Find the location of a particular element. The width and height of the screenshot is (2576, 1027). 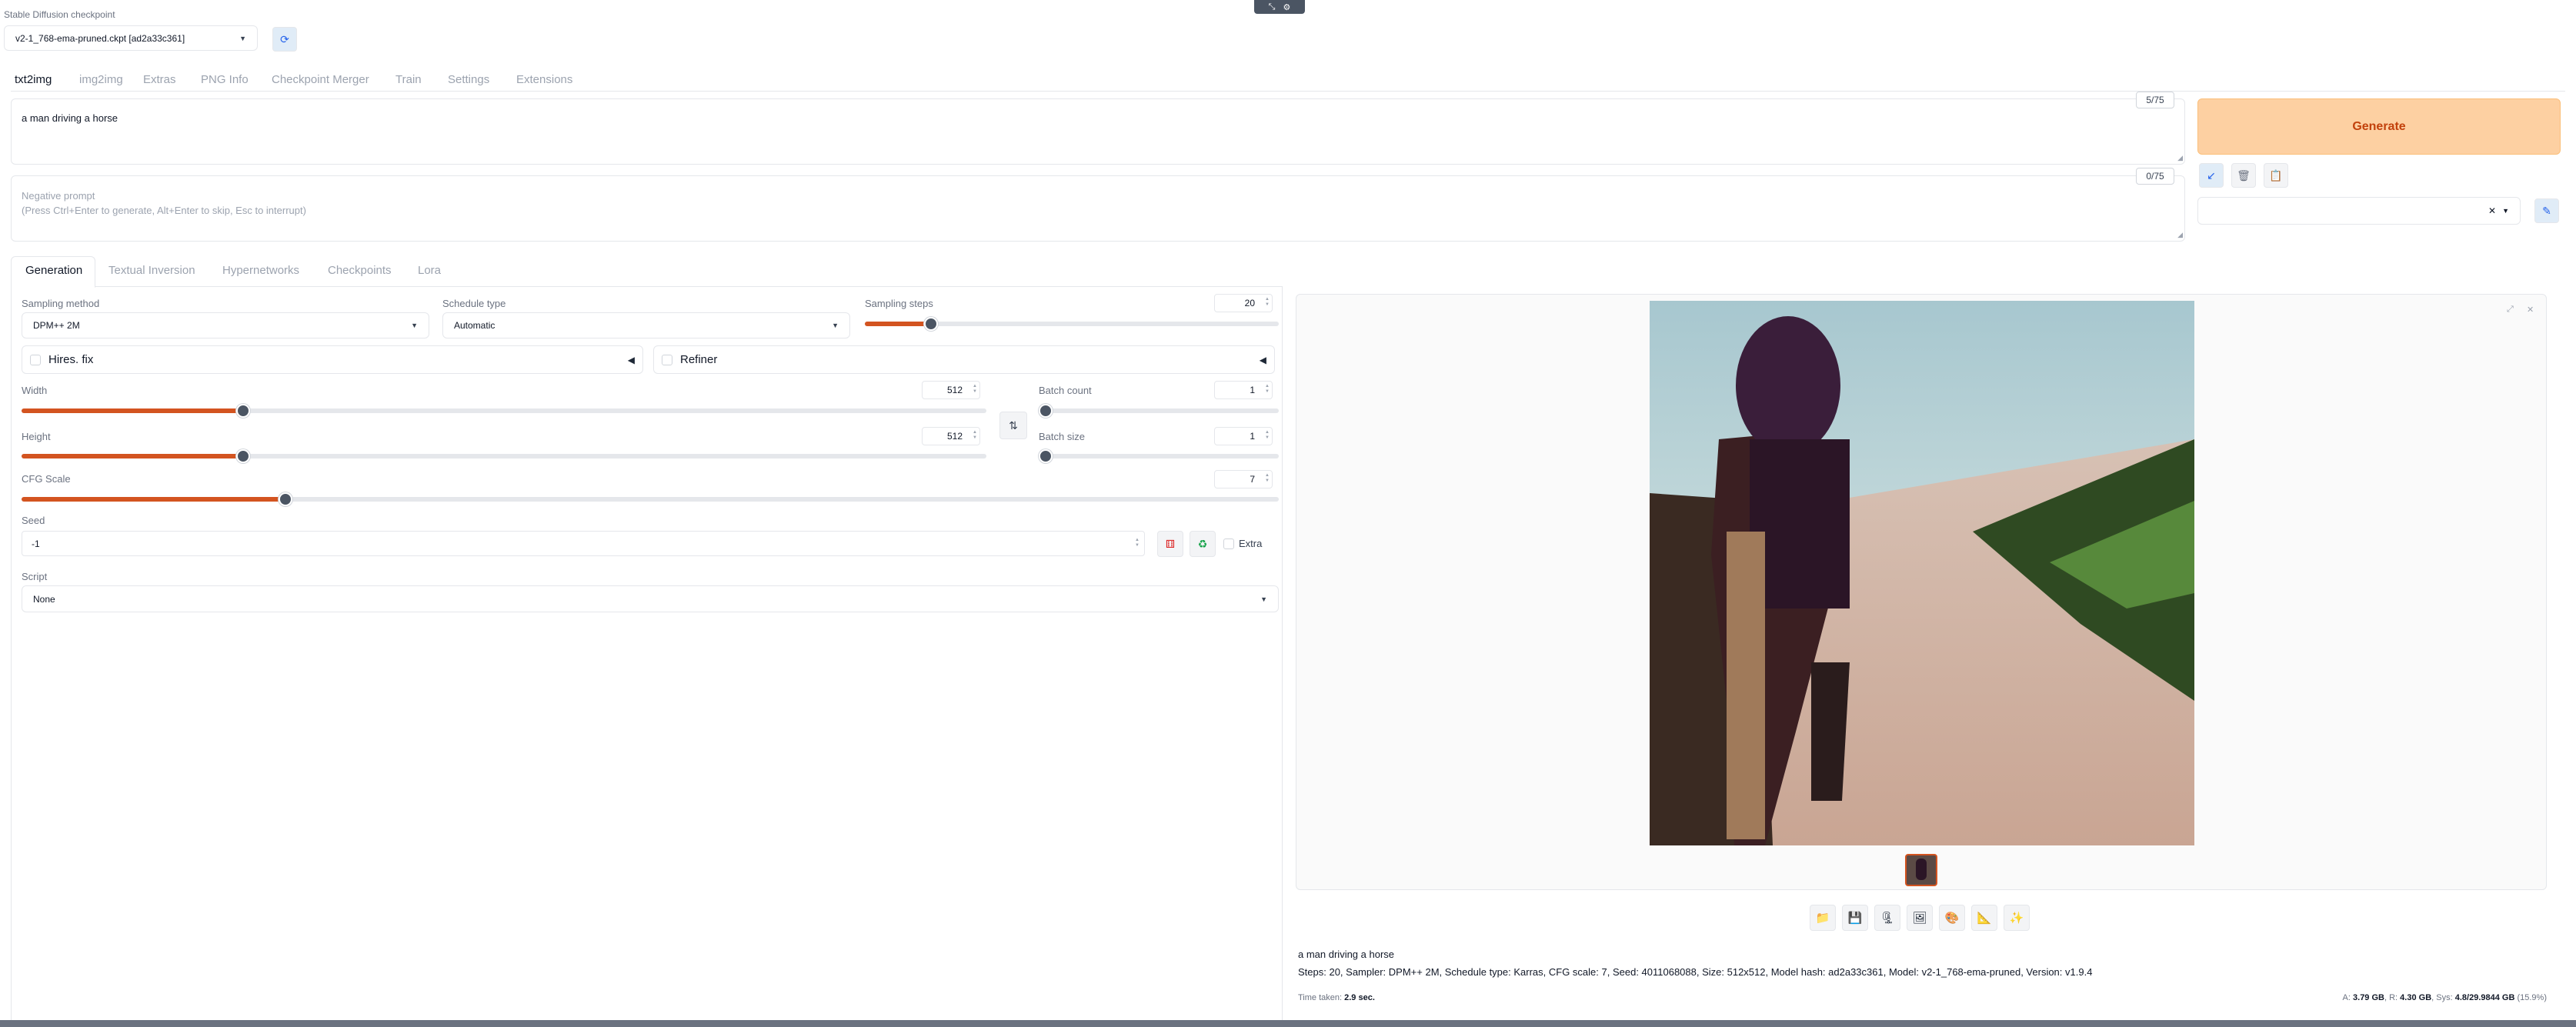

swap-dimensions-button: ⇅ is located at coordinates (1013, 425).